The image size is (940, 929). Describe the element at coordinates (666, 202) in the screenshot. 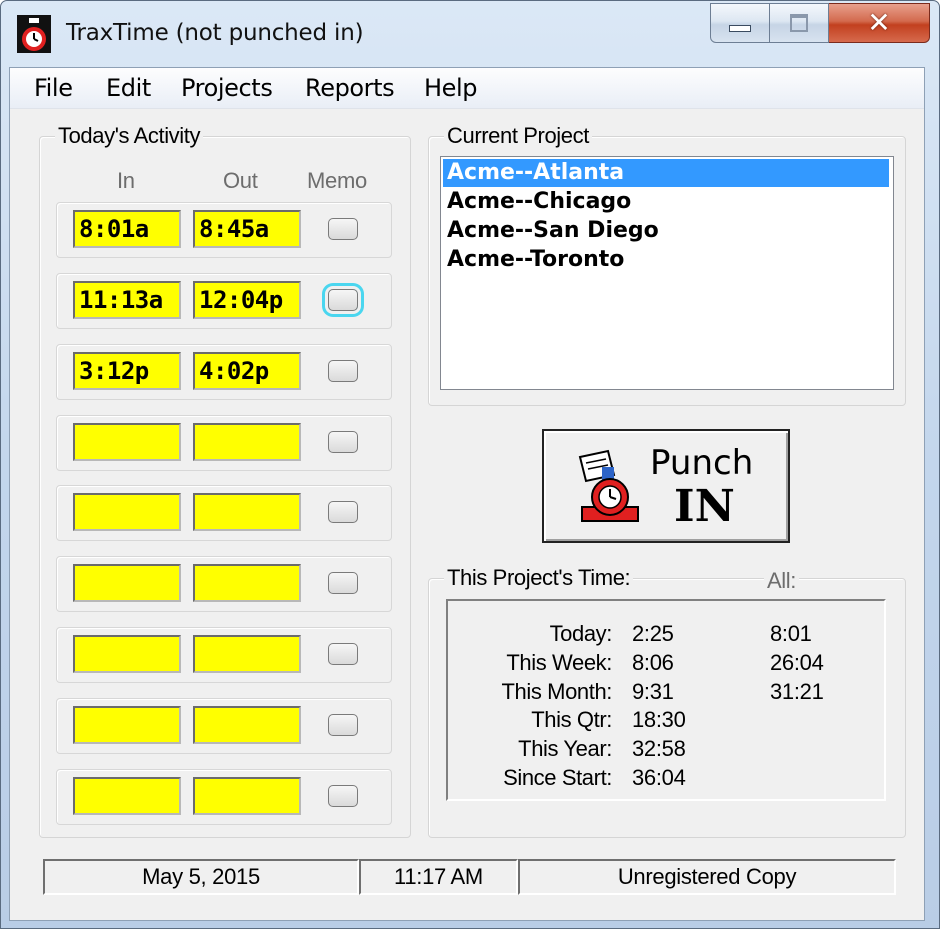

I see `project-list-item: Acme--Chicago` at that location.